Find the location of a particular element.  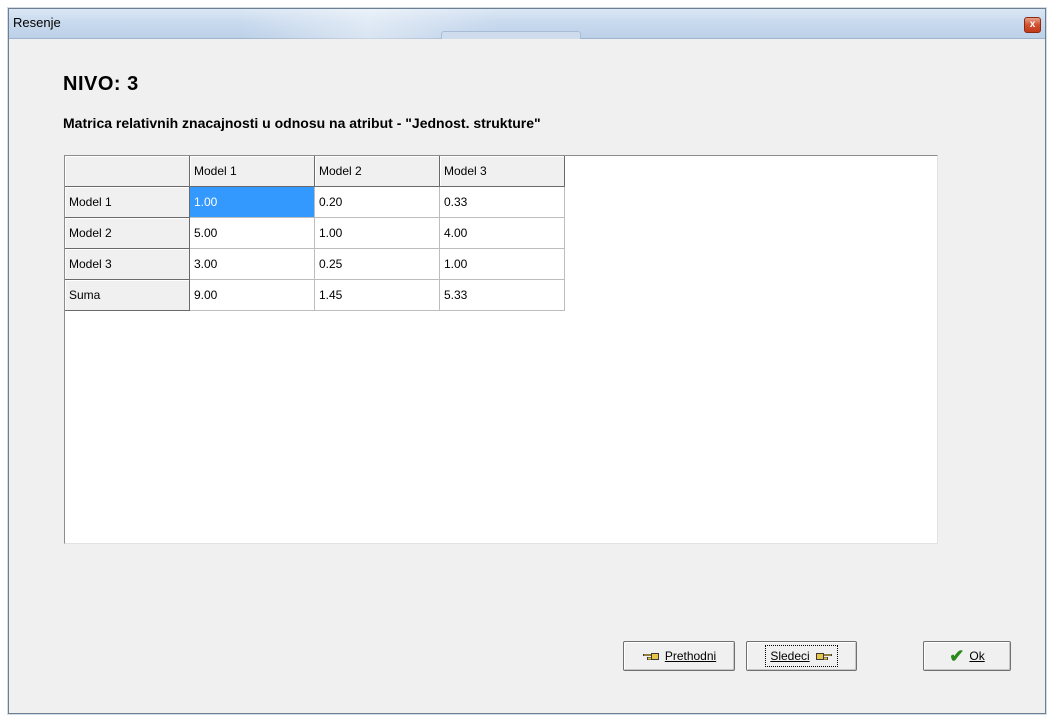

level-heading: NIVO: 3 is located at coordinates (101, 84).